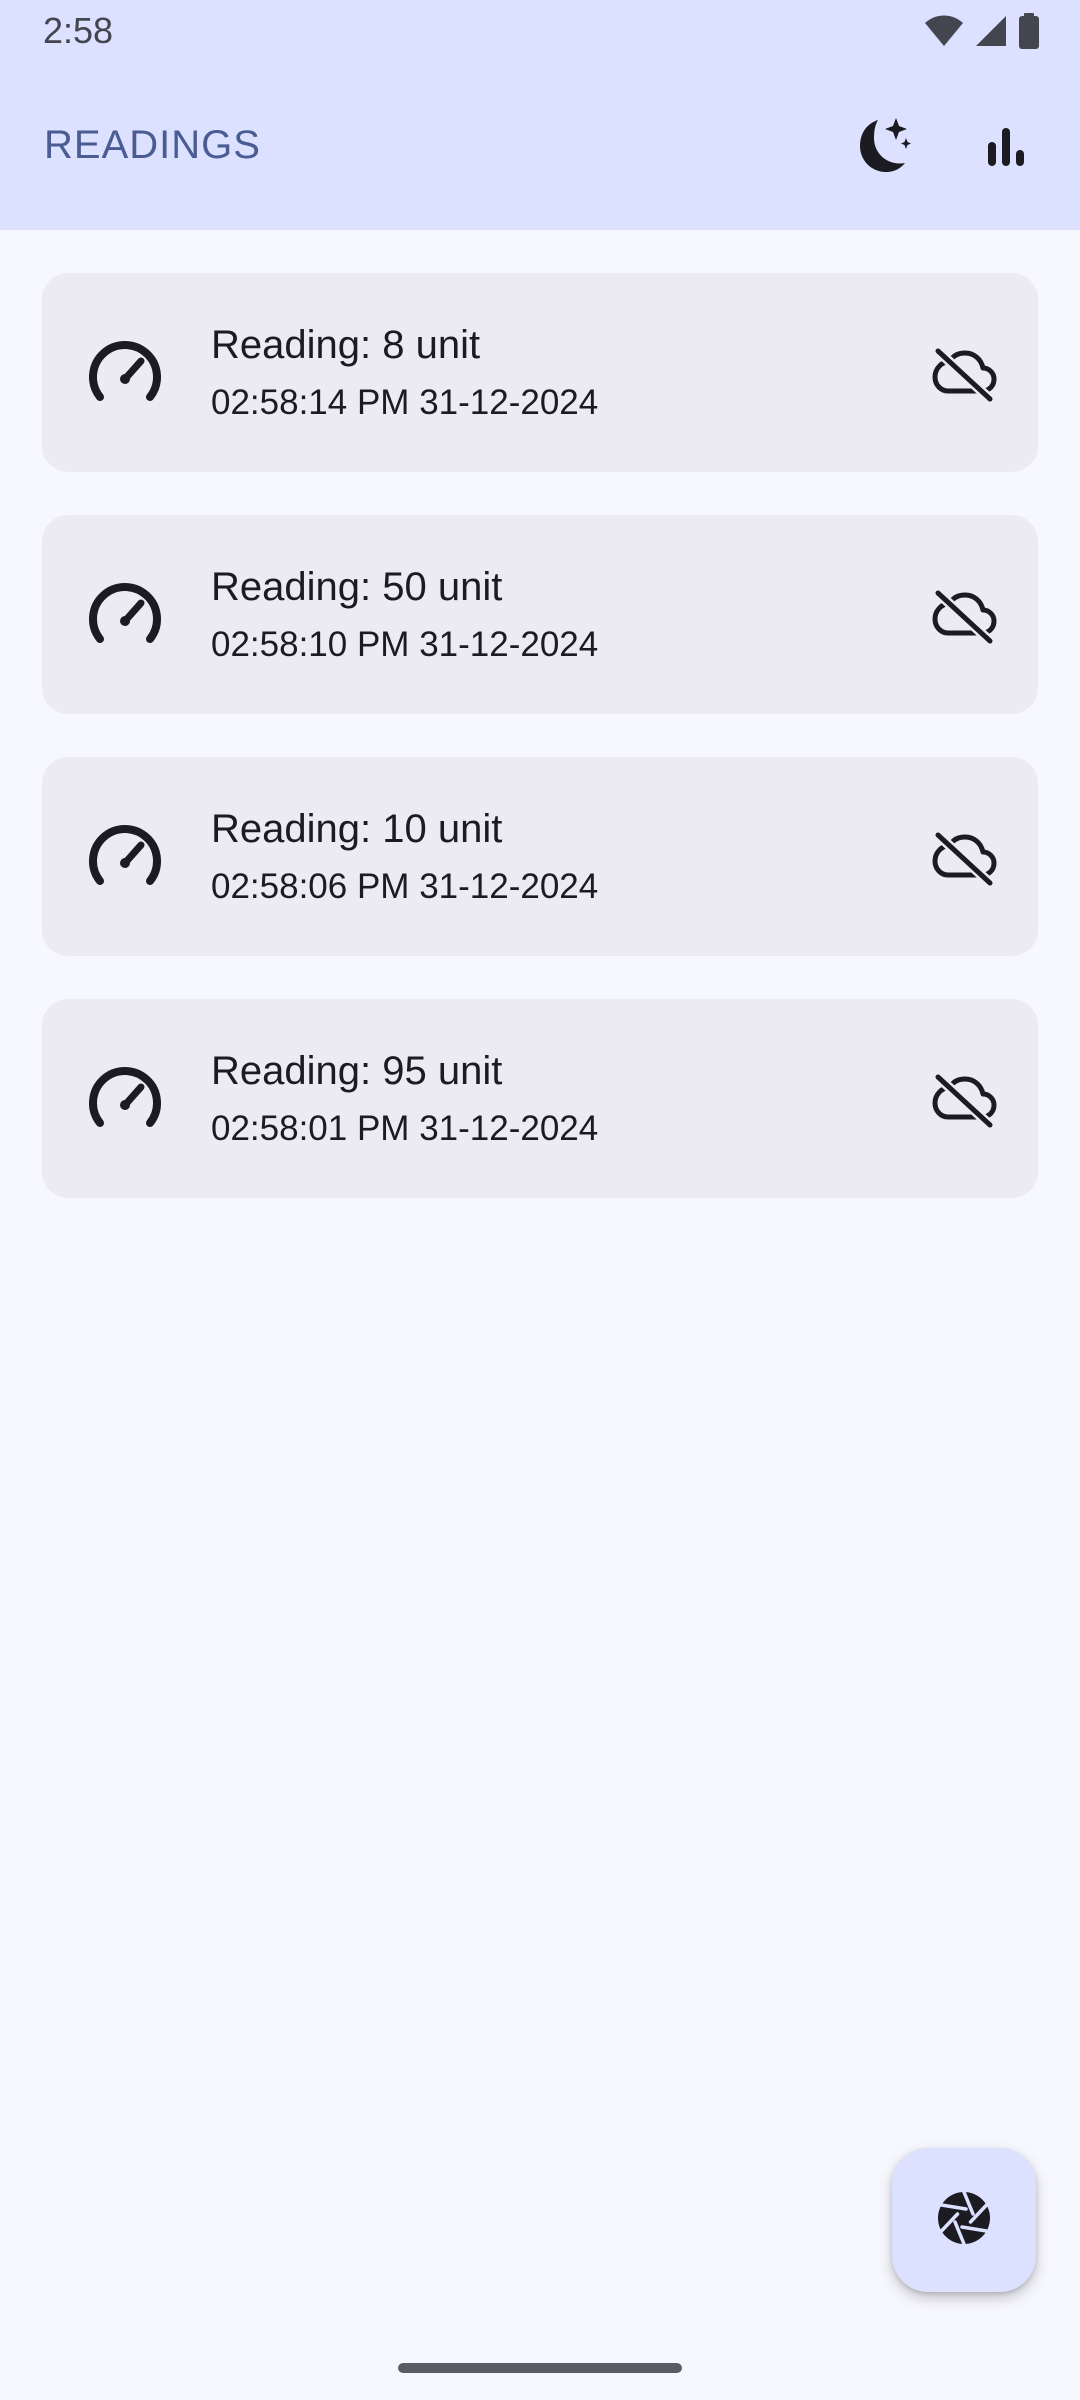 This screenshot has width=1080, height=2400. I want to click on wifi-icon, so click(944, 31).